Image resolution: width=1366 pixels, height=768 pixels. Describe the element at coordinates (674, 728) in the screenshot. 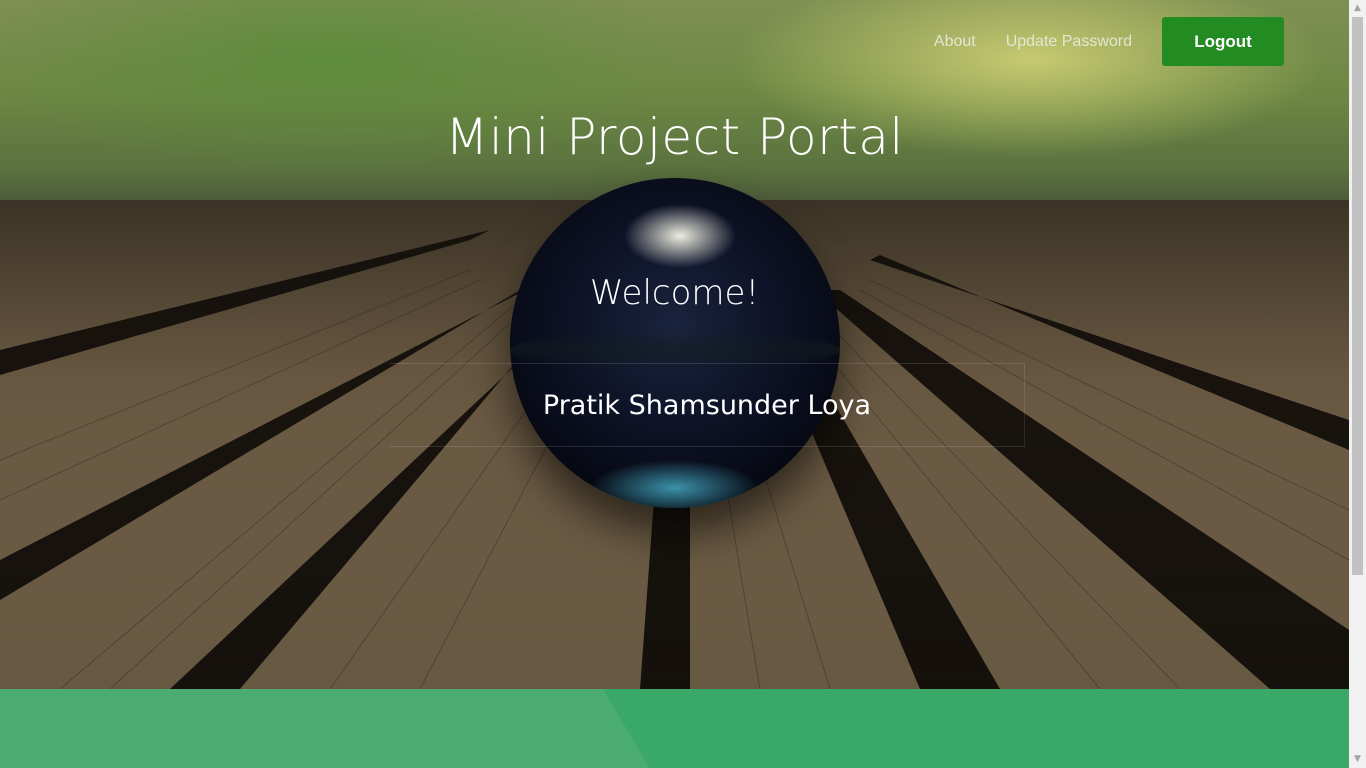

I see `footer-band` at that location.